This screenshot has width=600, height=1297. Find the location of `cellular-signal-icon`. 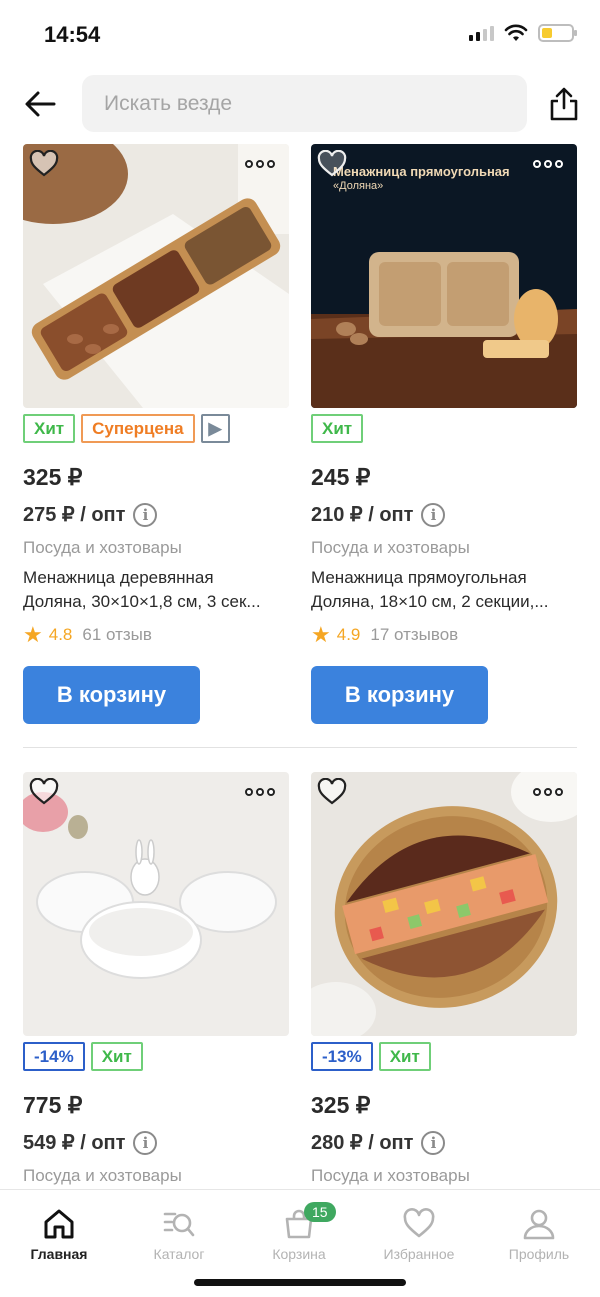

cellular-signal-icon is located at coordinates (481, 33).